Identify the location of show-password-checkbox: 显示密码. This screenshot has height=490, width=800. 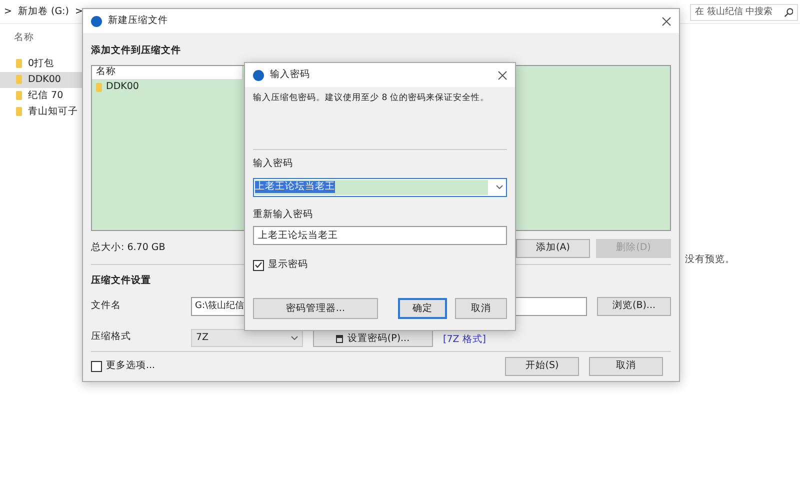
(280, 265).